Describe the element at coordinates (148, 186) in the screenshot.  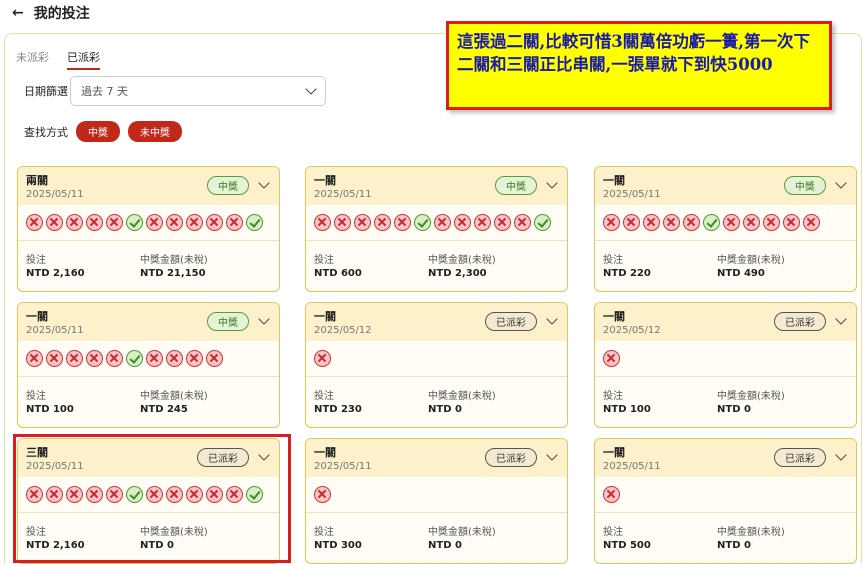
I see `bet-card-header: 兩關 2025/05/11 中獎` at that location.